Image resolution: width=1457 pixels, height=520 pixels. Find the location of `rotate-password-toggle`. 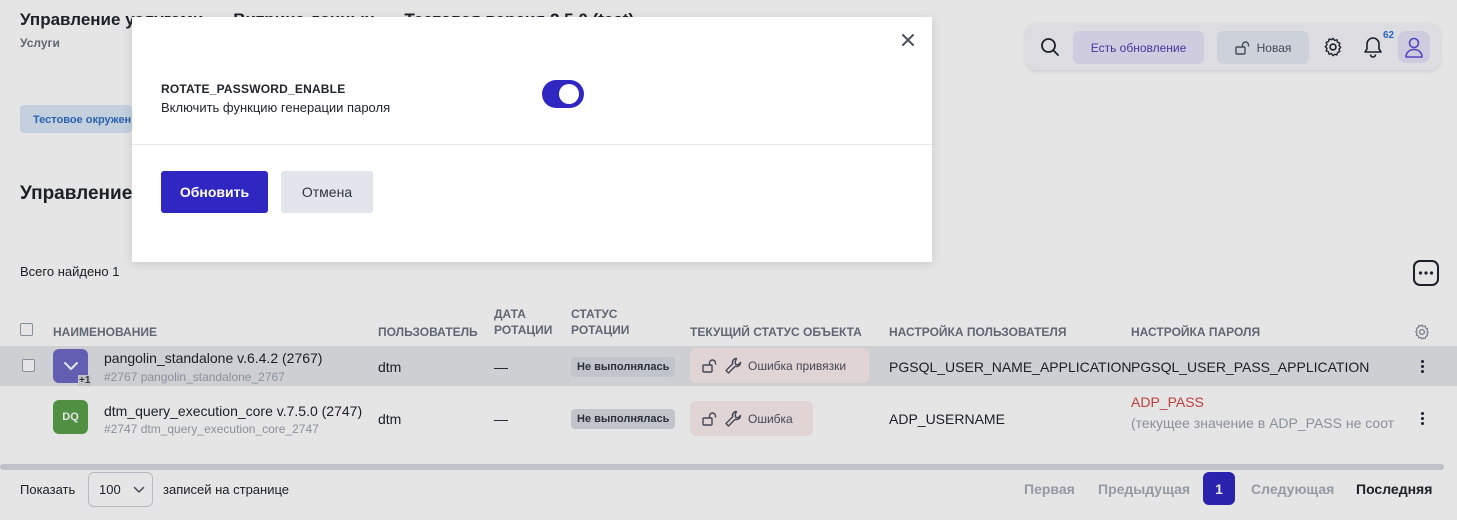

rotate-password-toggle is located at coordinates (563, 94).